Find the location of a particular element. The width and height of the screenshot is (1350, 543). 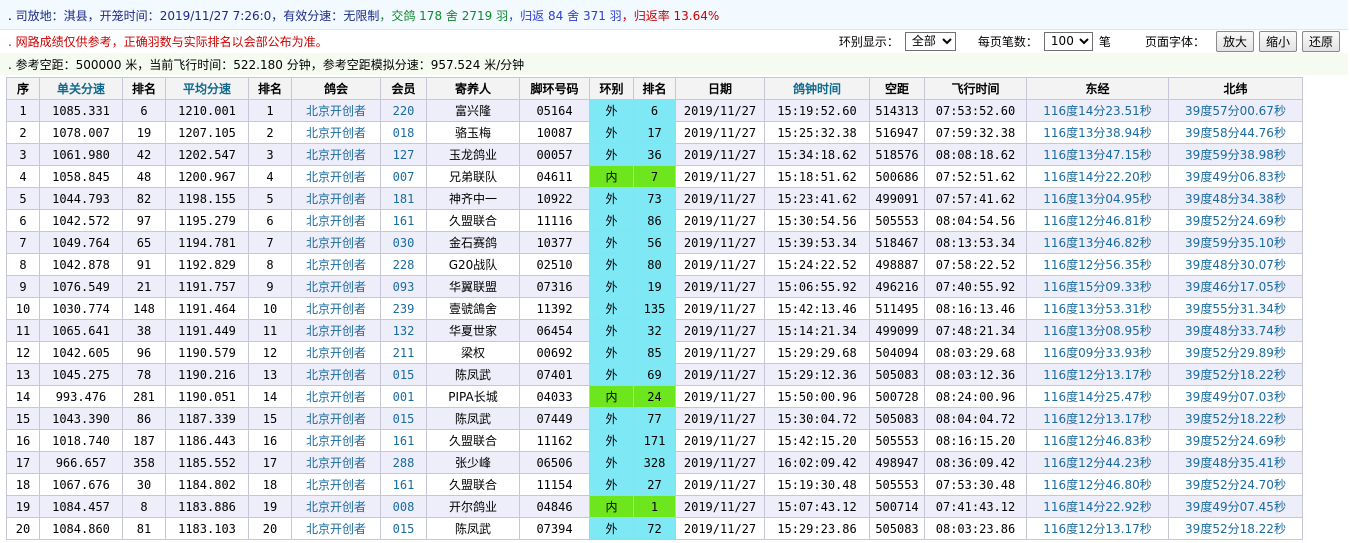

row-rank: 30 is located at coordinates (144, 484).